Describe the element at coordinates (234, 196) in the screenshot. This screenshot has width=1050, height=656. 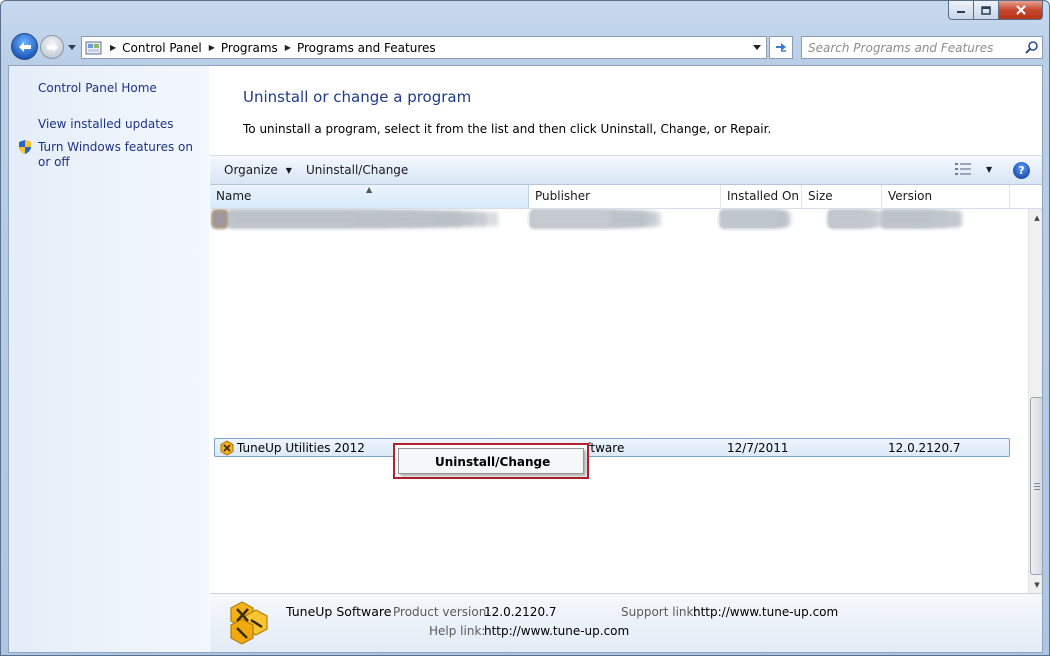
I see `column-name-label: Name` at that location.